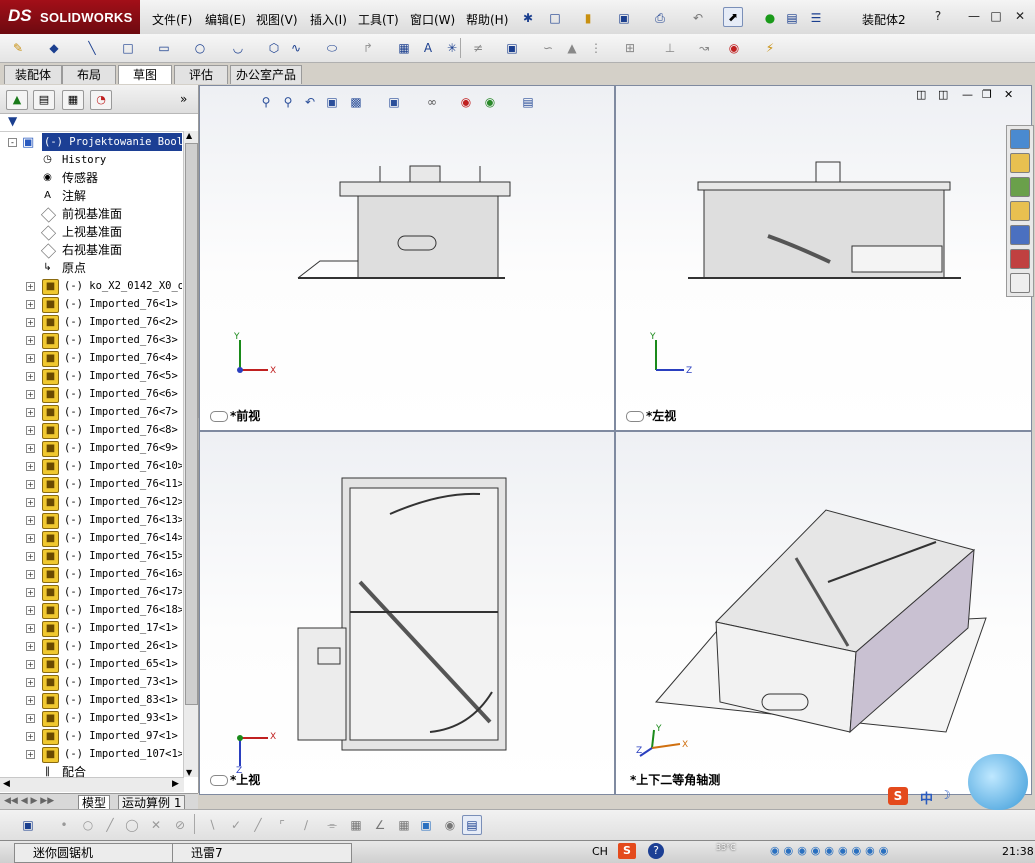  Describe the element at coordinates (91, 628) in the screenshot. I see `tree-item: + ■ (-) Imported_17<1> (` at that location.